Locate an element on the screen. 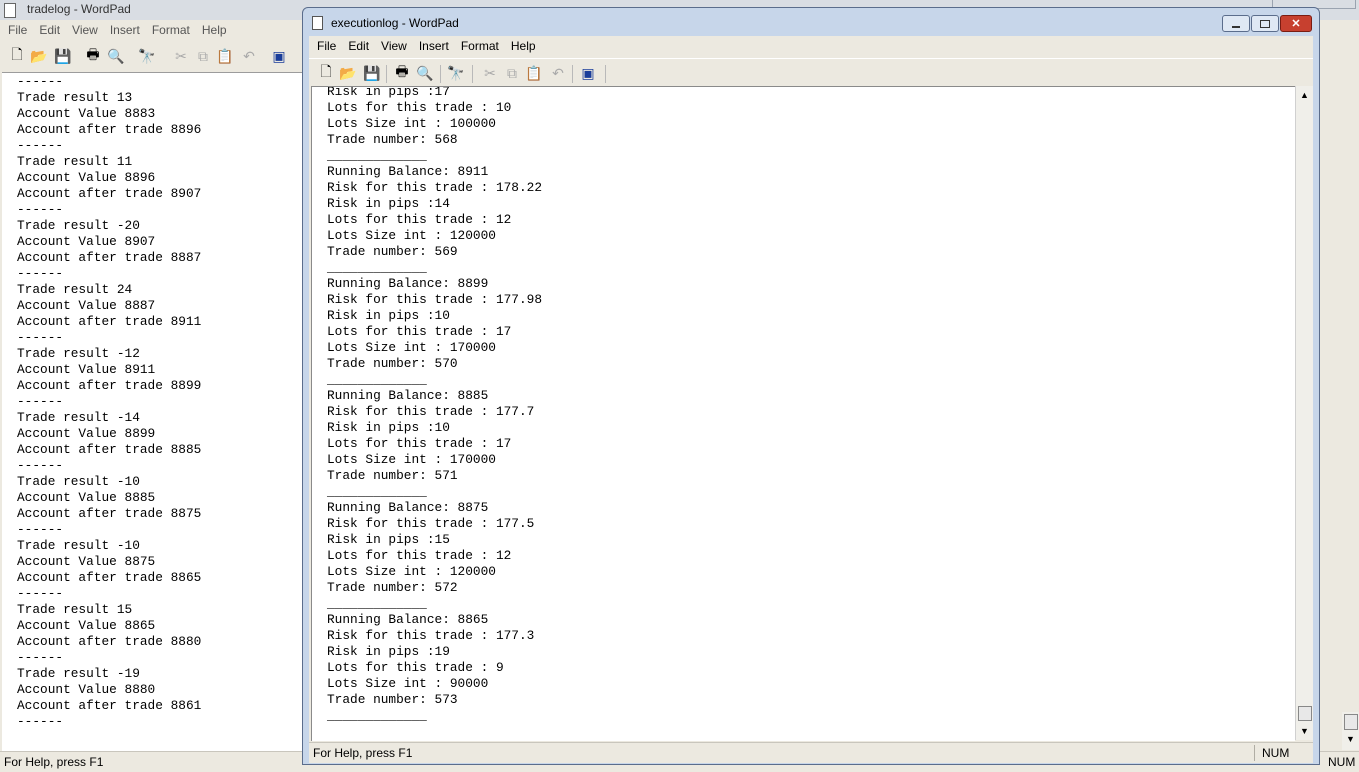 This screenshot has width=1359, height=772. text-line: Account after trade 8907 is located at coordinates (109, 193).